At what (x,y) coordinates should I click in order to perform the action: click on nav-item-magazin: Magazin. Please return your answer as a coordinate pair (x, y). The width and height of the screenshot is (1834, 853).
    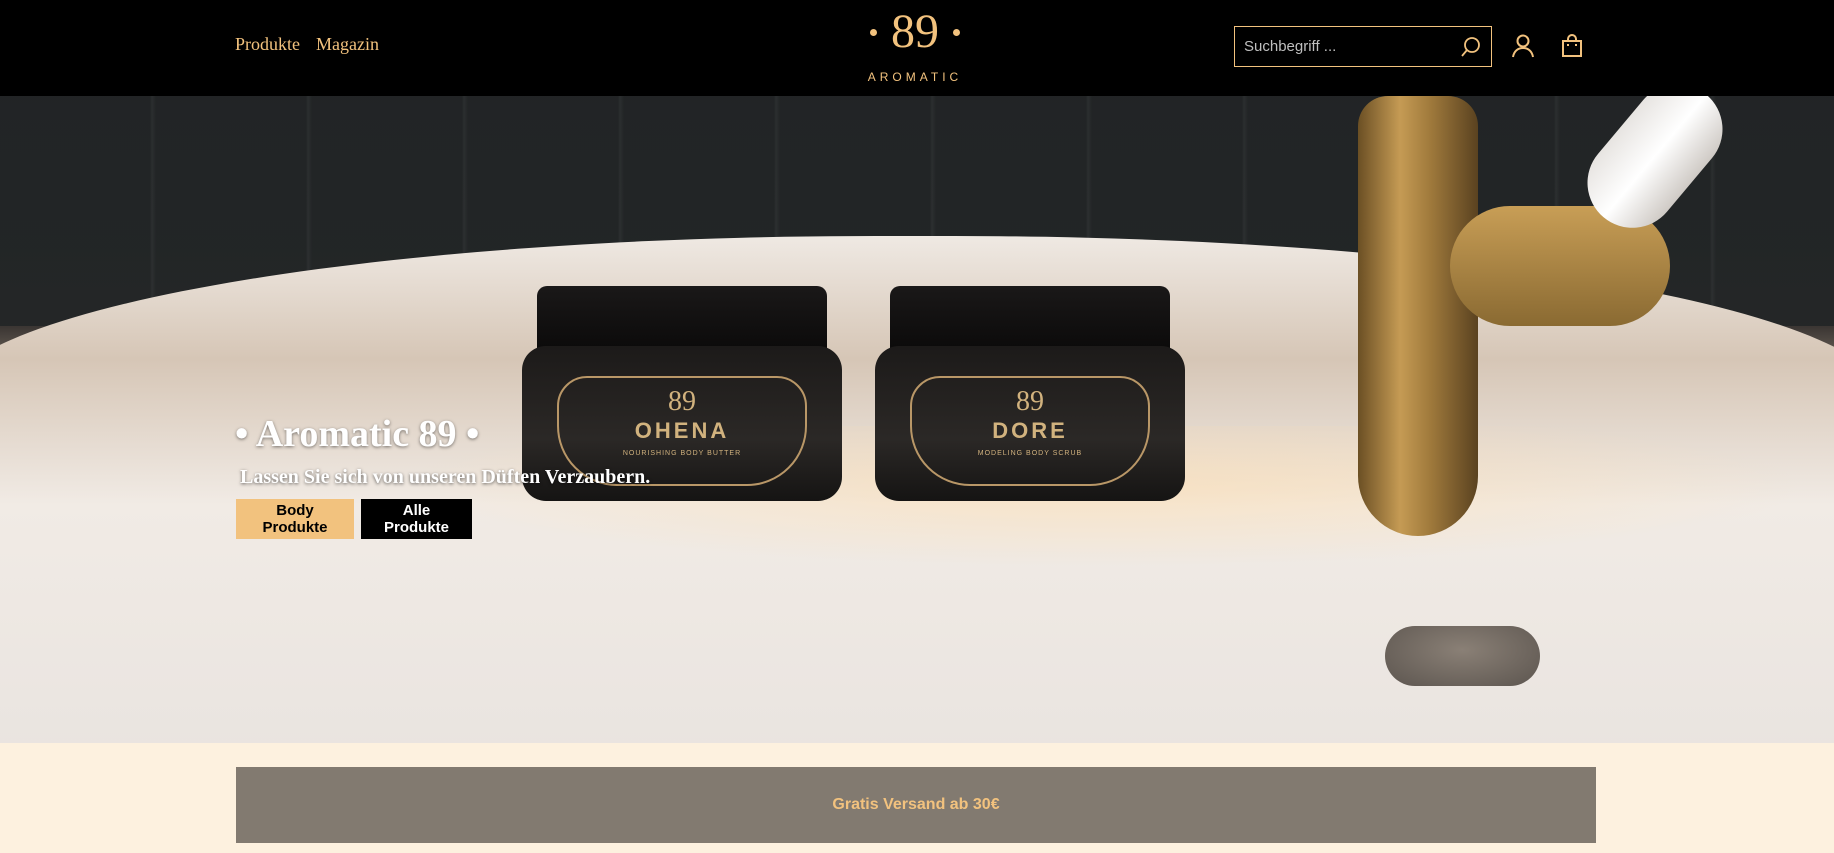
    Looking at the image, I should click on (347, 44).